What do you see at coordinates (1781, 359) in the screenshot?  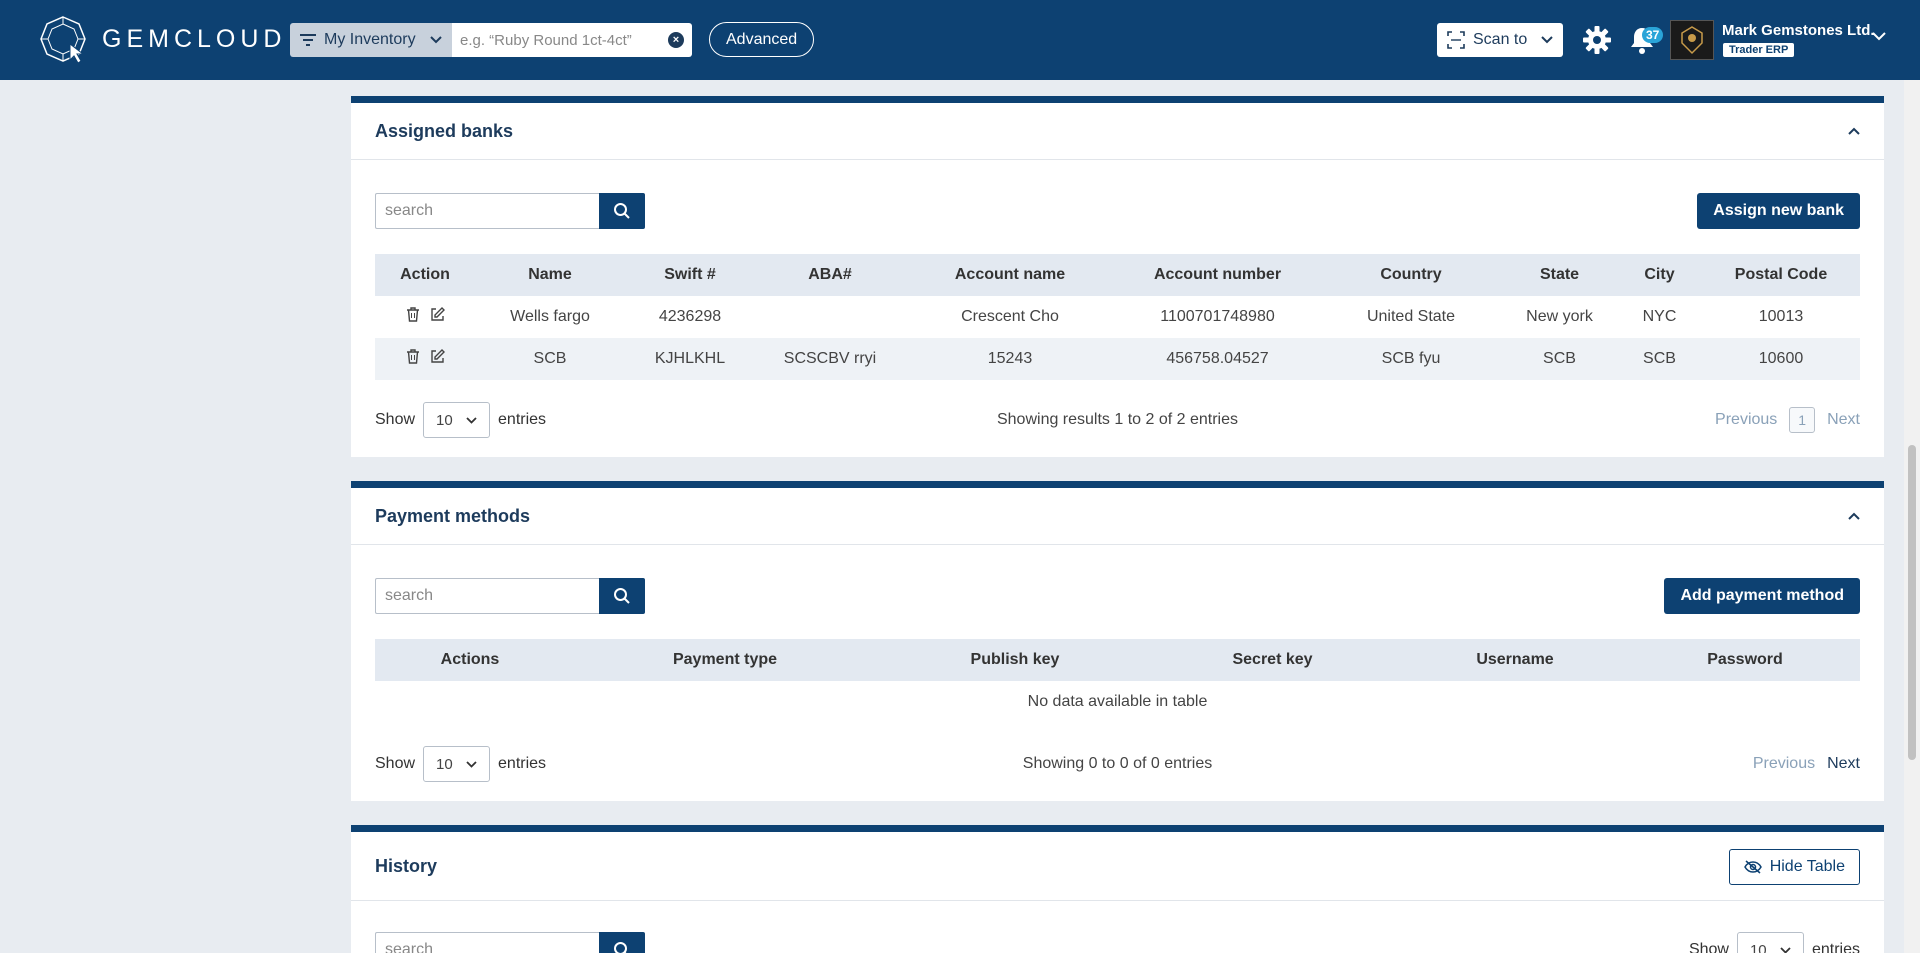 I see `postal-code-cell: 10600` at bounding box center [1781, 359].